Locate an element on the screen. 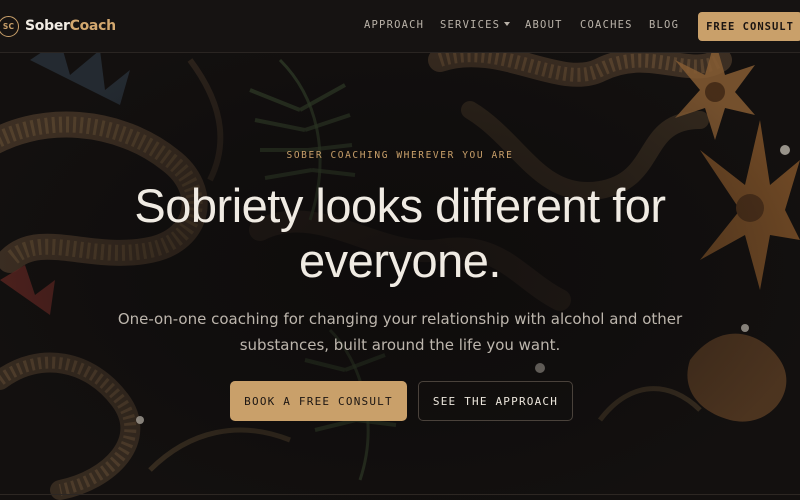 The height and width of the screenshot is (500, 800). section-divider is located at coordinates (400, 494).